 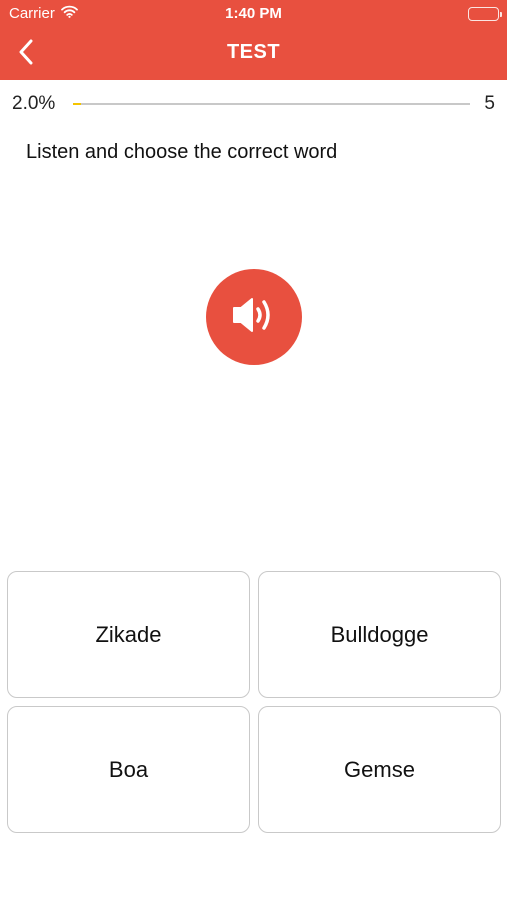 What do you see at coordinates (485, 14) in the screenshot?
I see `battery-icon` at bounding box center [485, 14].